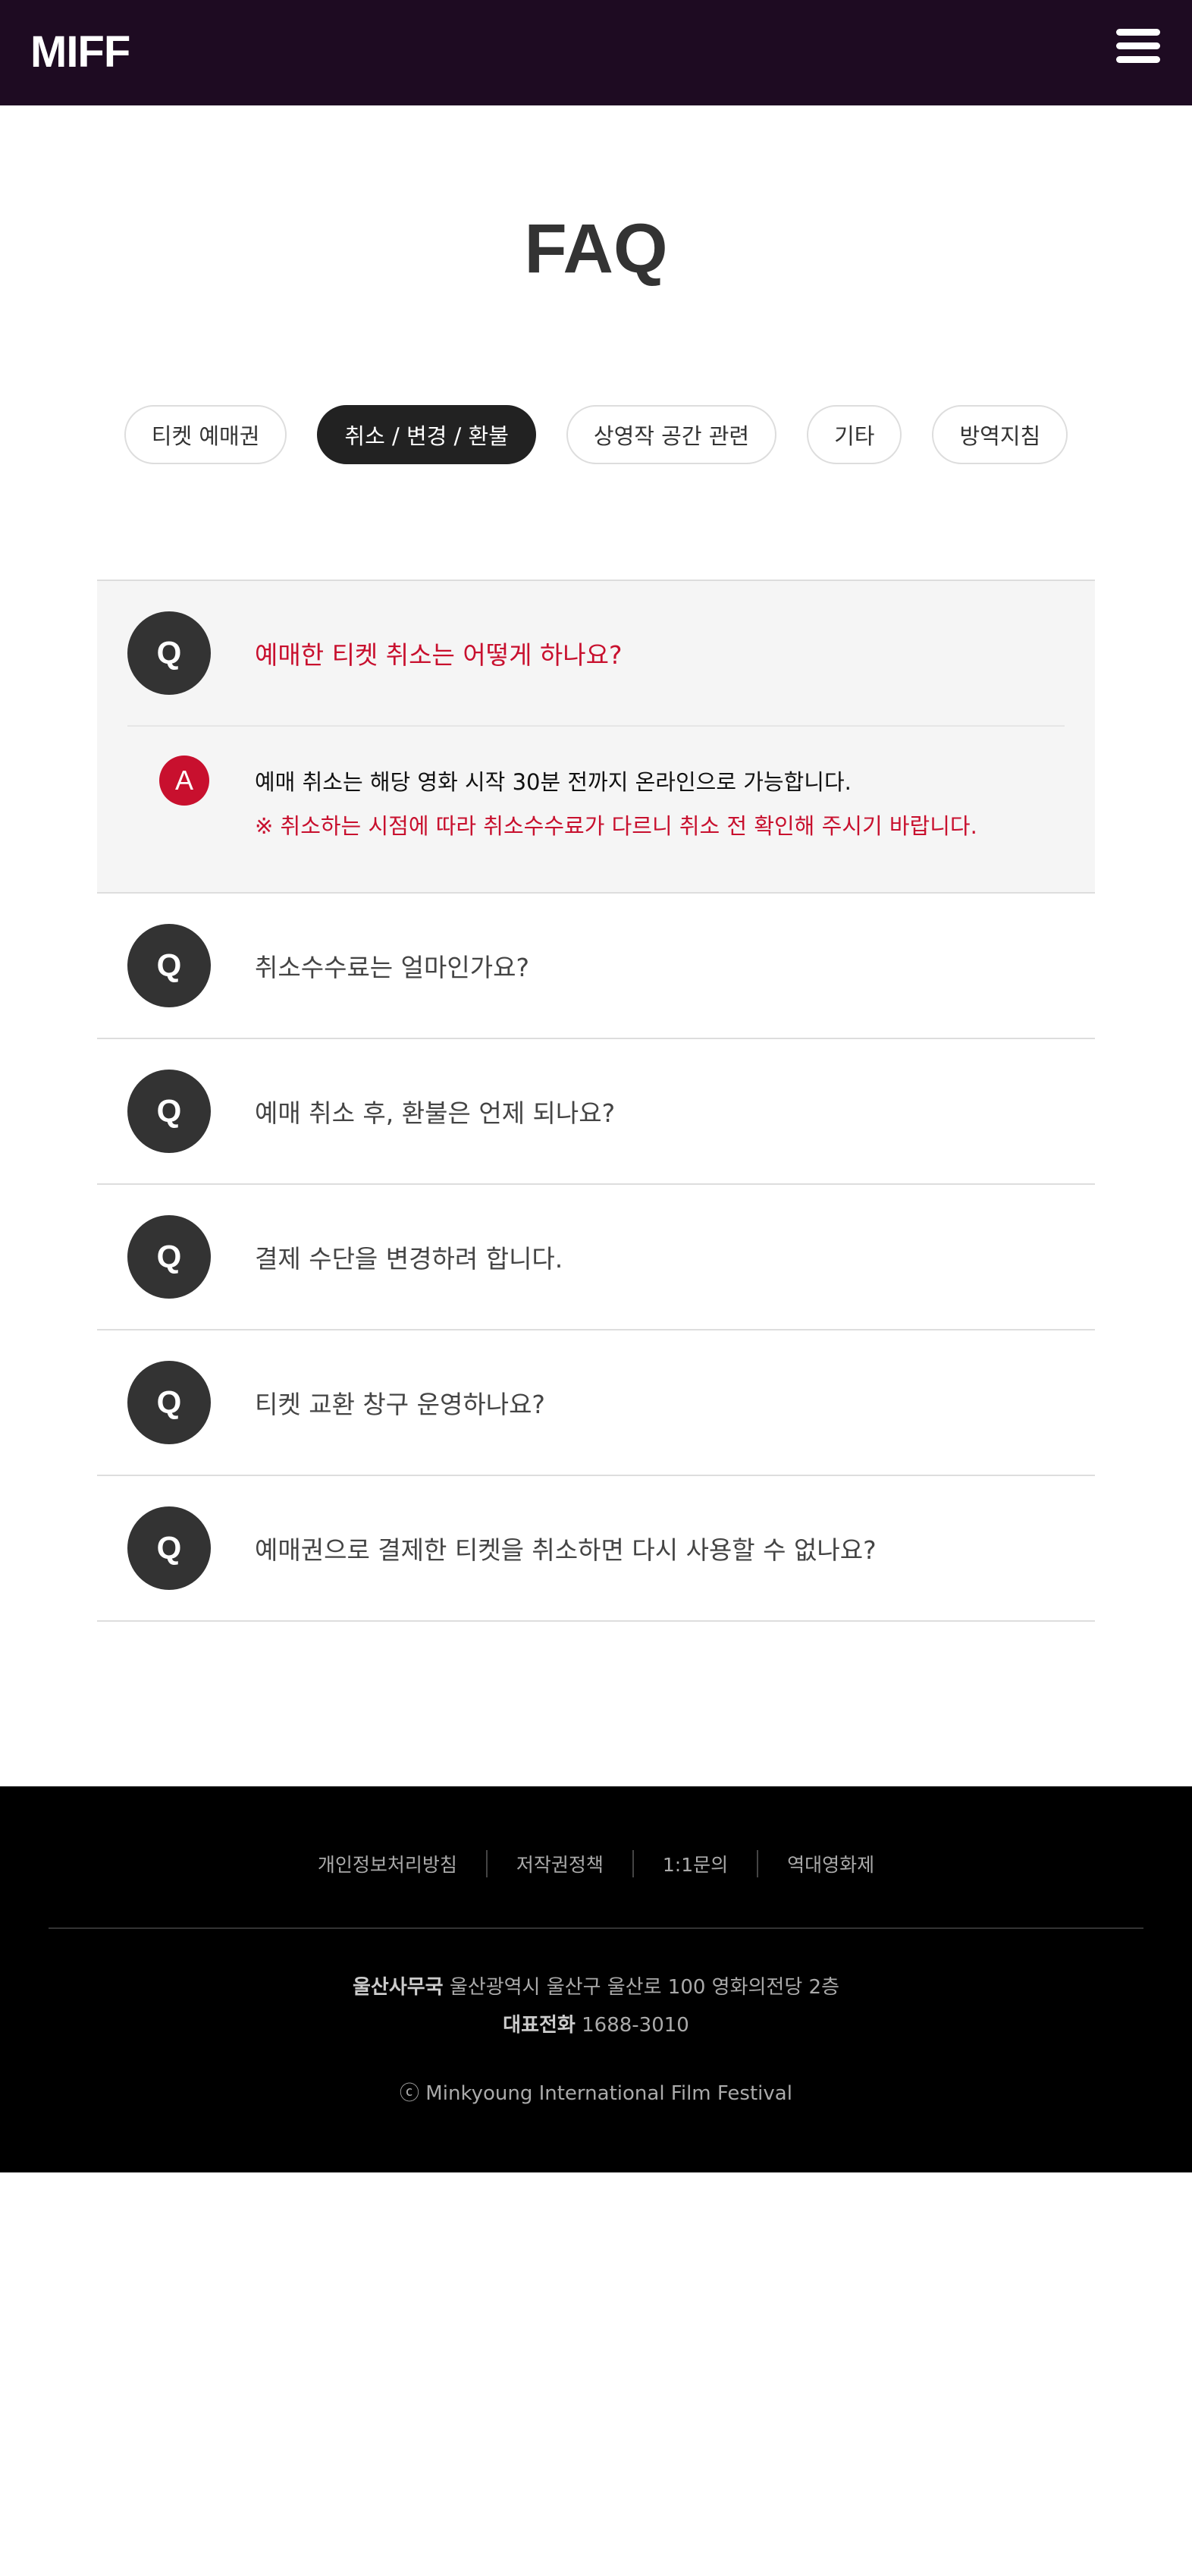  I want to click on faq-question-row: Q 예매한 티켓 취소는 어떻게 하나요?, so click(596, 653).